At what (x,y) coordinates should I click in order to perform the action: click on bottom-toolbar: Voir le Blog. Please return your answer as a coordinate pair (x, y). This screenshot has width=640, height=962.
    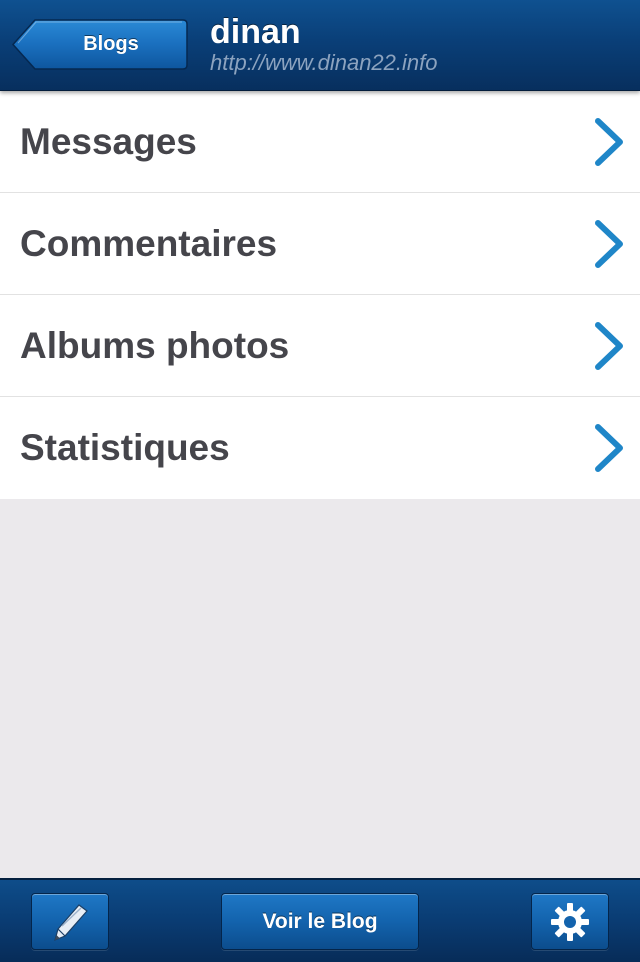
    Looking at the image, I should click on (320, 920).